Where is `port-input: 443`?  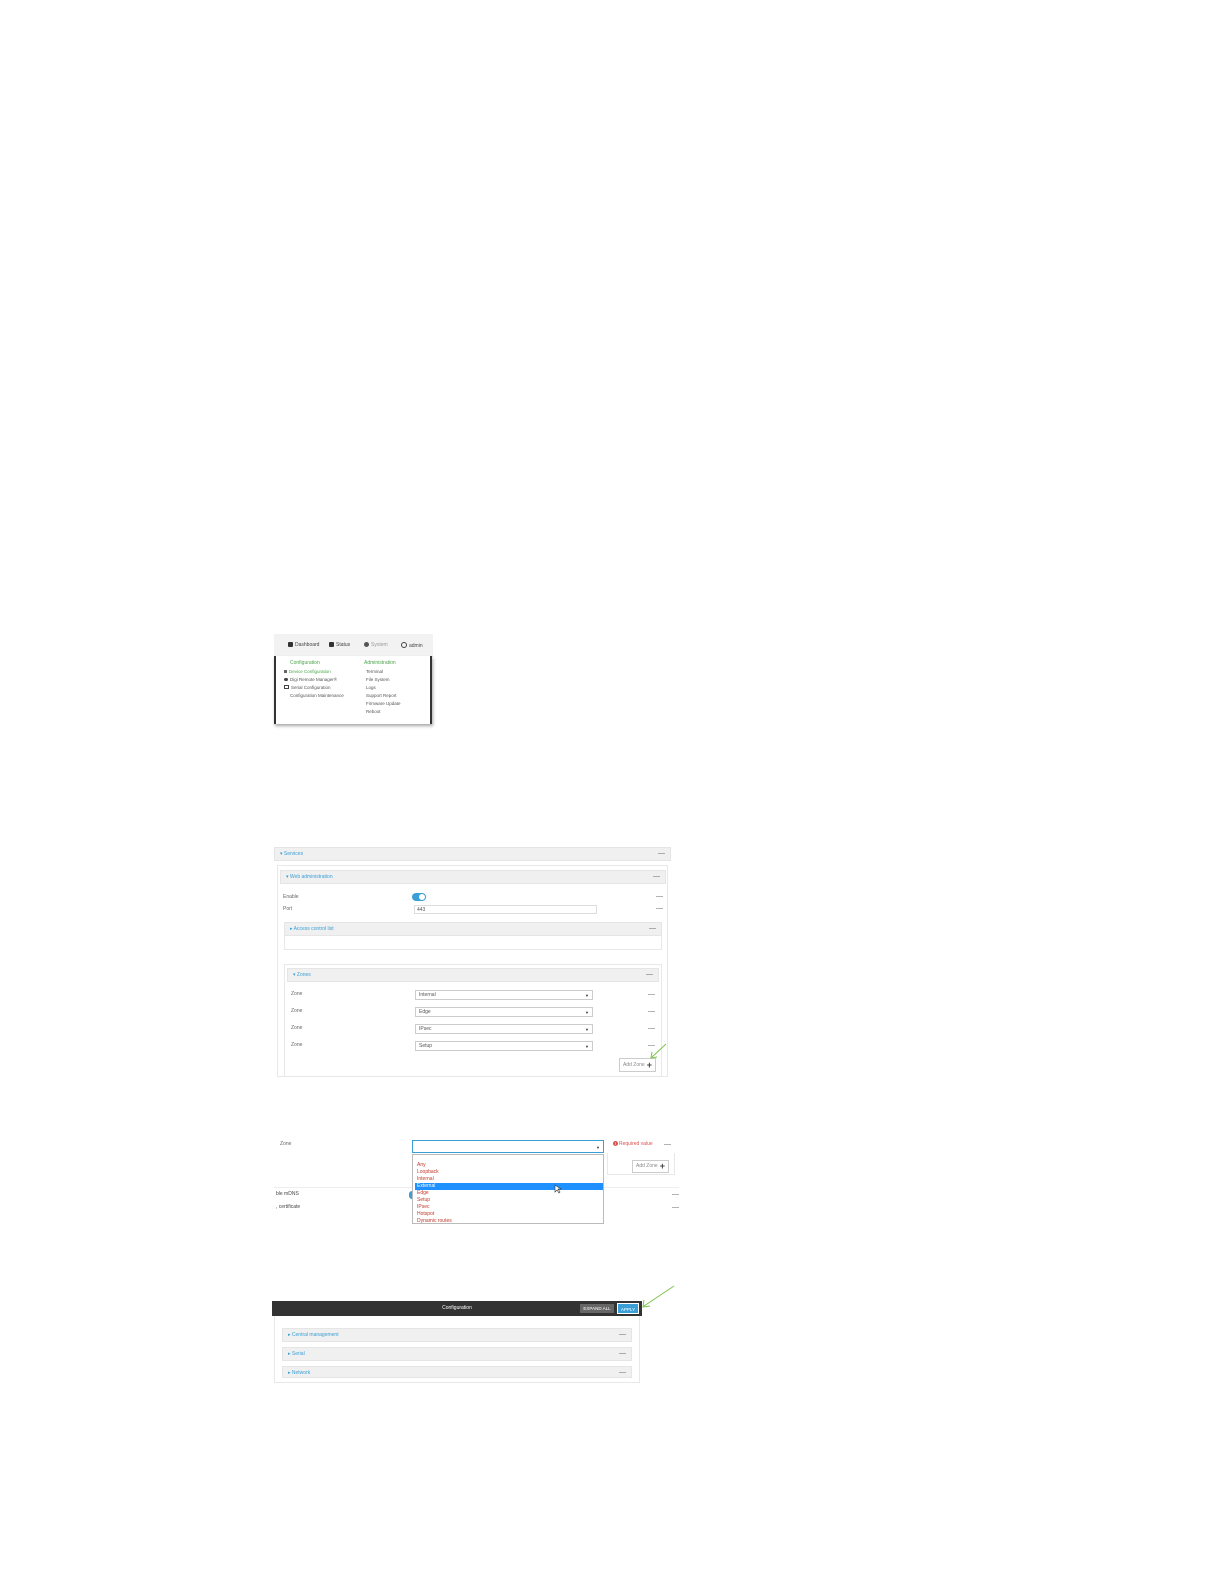 port-input: 443 is located at coordinates (505, 909).